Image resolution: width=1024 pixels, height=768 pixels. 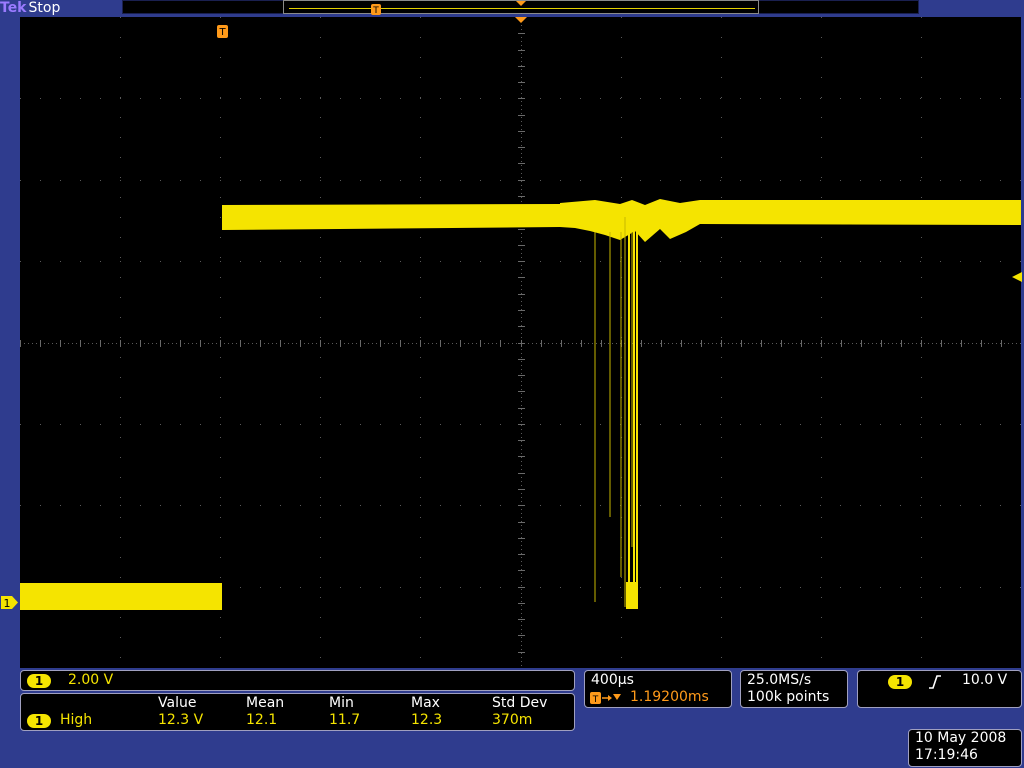 What do you see at coordinates (521, 20) in the screenshot?
I see `horizontal-center-marker-icon` at bounding box center [521, 20].